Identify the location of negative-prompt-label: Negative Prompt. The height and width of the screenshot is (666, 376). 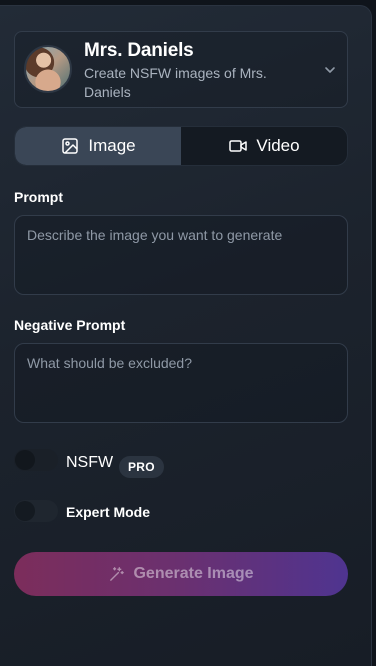
(70, 325).